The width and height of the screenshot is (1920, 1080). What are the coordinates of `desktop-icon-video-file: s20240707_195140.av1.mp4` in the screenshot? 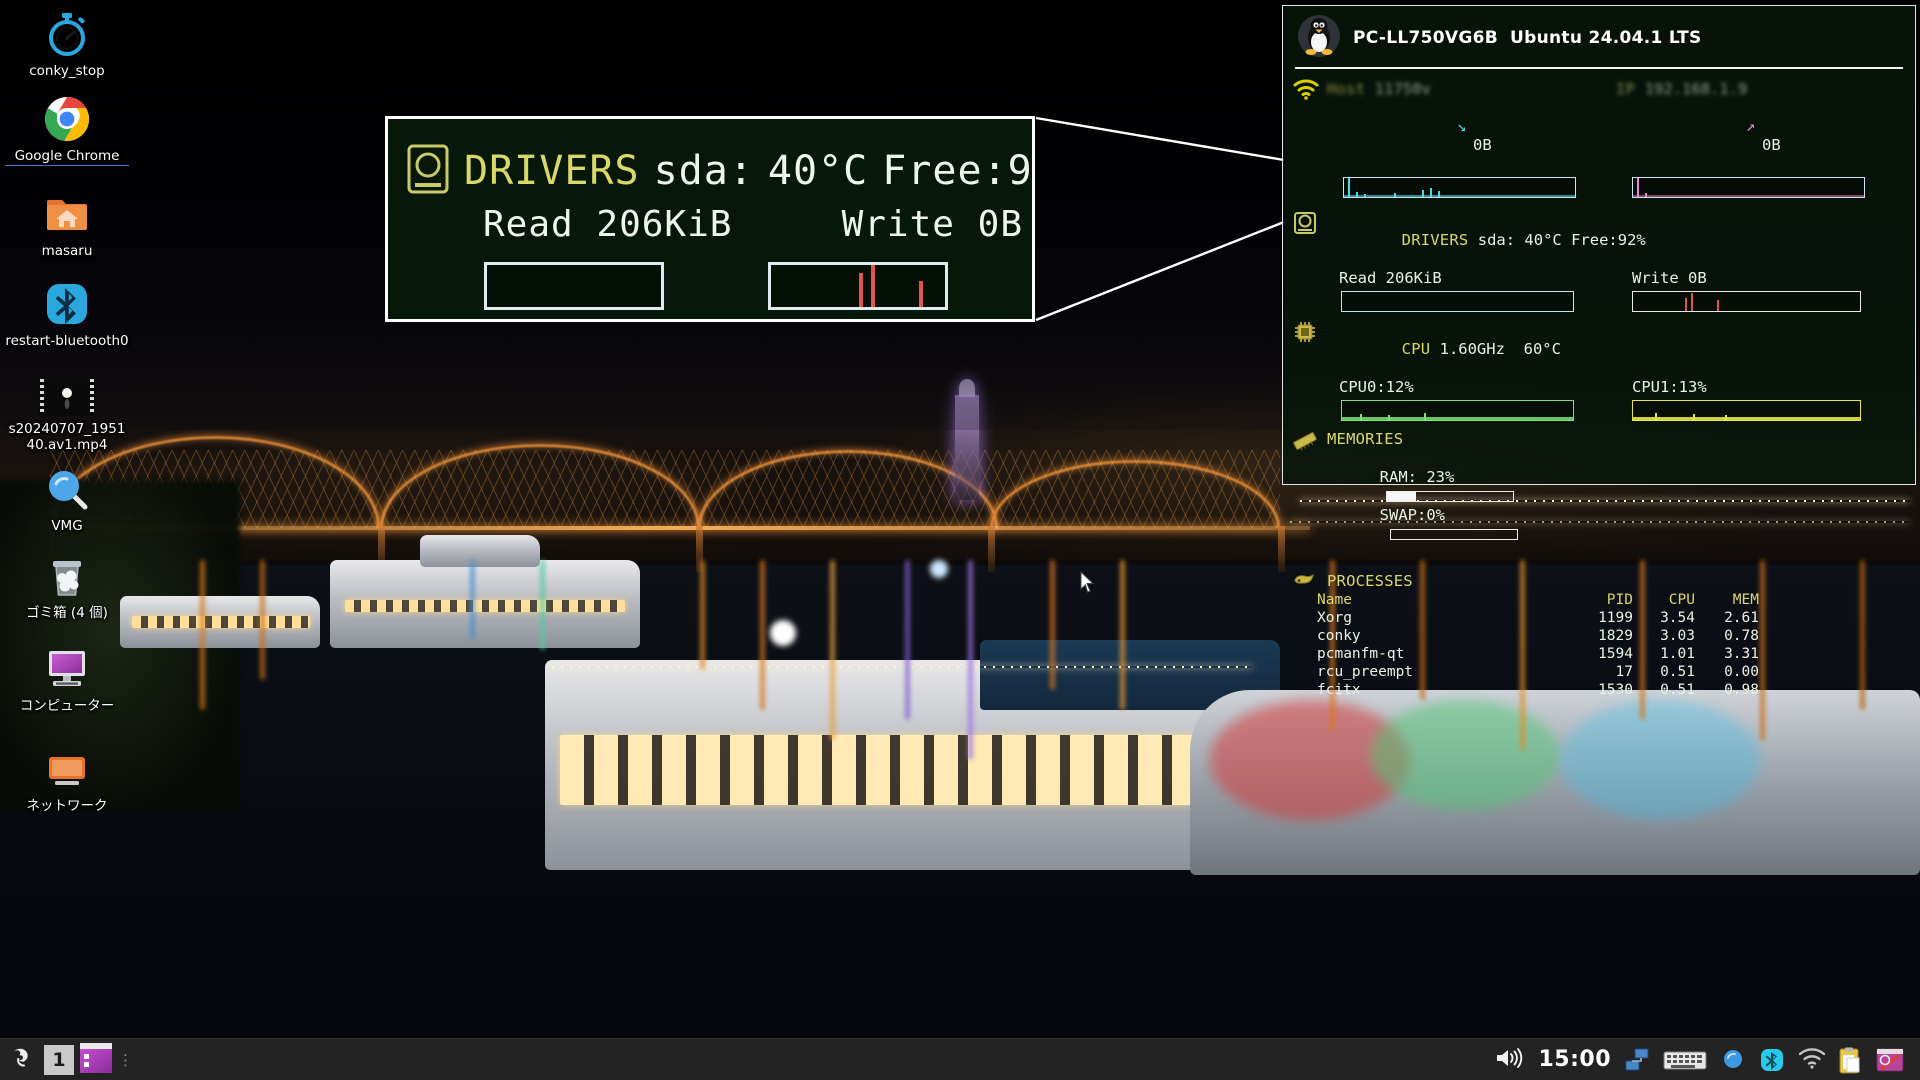 It's located at (67, 415).